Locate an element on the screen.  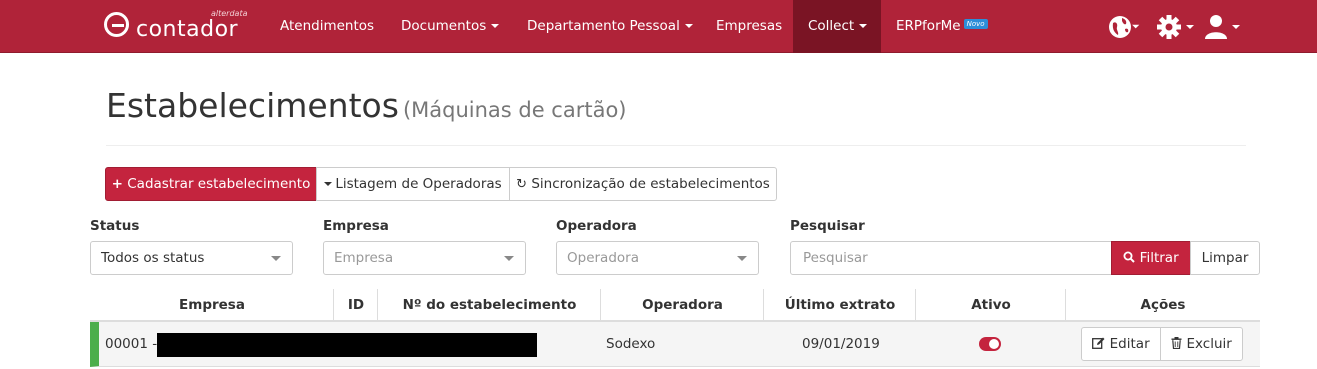
new-badge: Novo is located at coordinates (975, 24).